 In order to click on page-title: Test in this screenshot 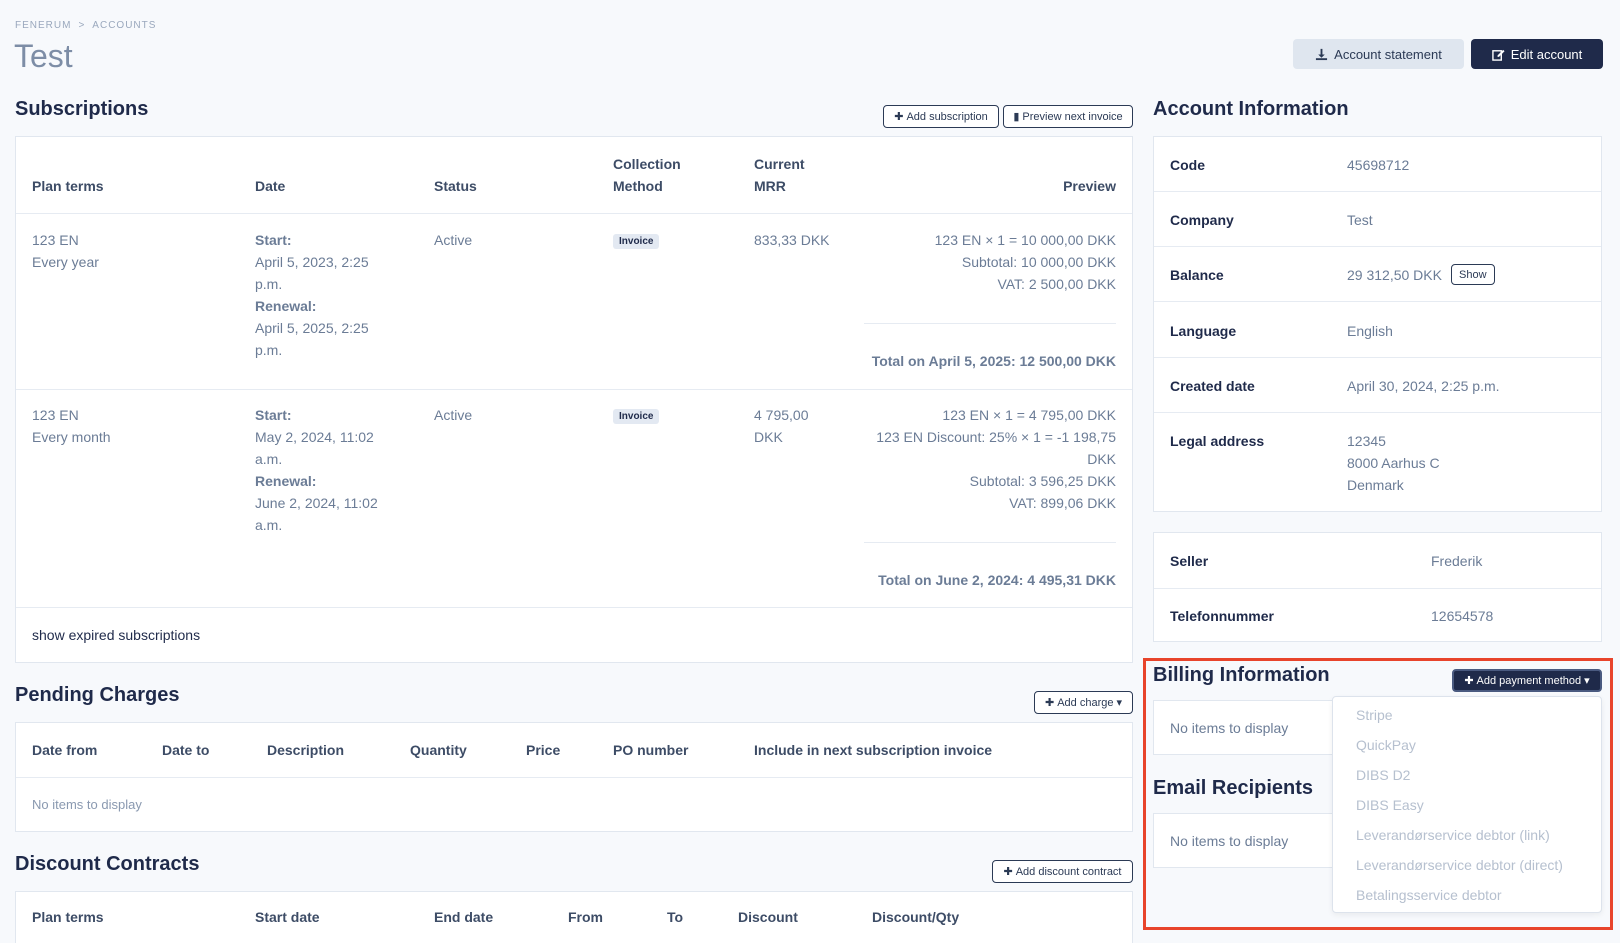, I will do `click(43, 56)`.